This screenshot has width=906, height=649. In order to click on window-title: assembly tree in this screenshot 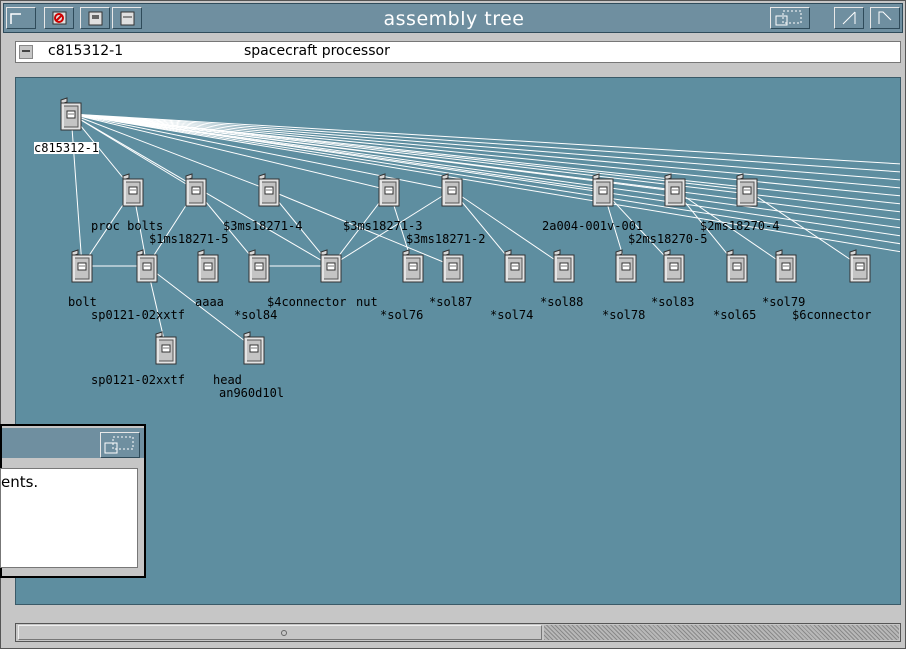, I will do `click(454, 19)`.